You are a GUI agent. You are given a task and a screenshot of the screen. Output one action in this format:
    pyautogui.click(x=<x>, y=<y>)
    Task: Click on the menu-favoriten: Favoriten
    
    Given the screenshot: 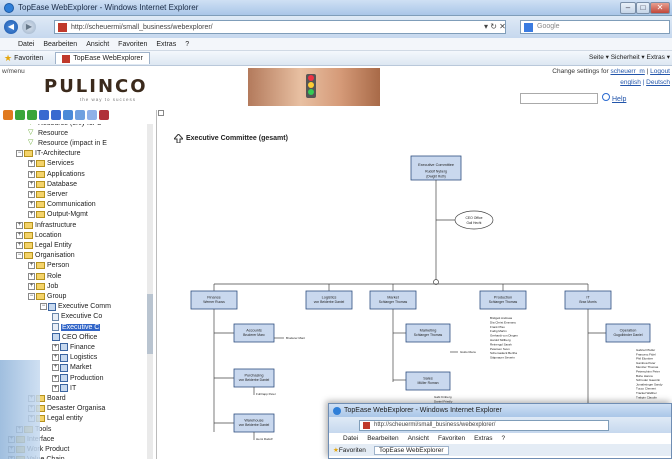 What is the action you would take?
    pyautogui.click(x=132, y=44)
    